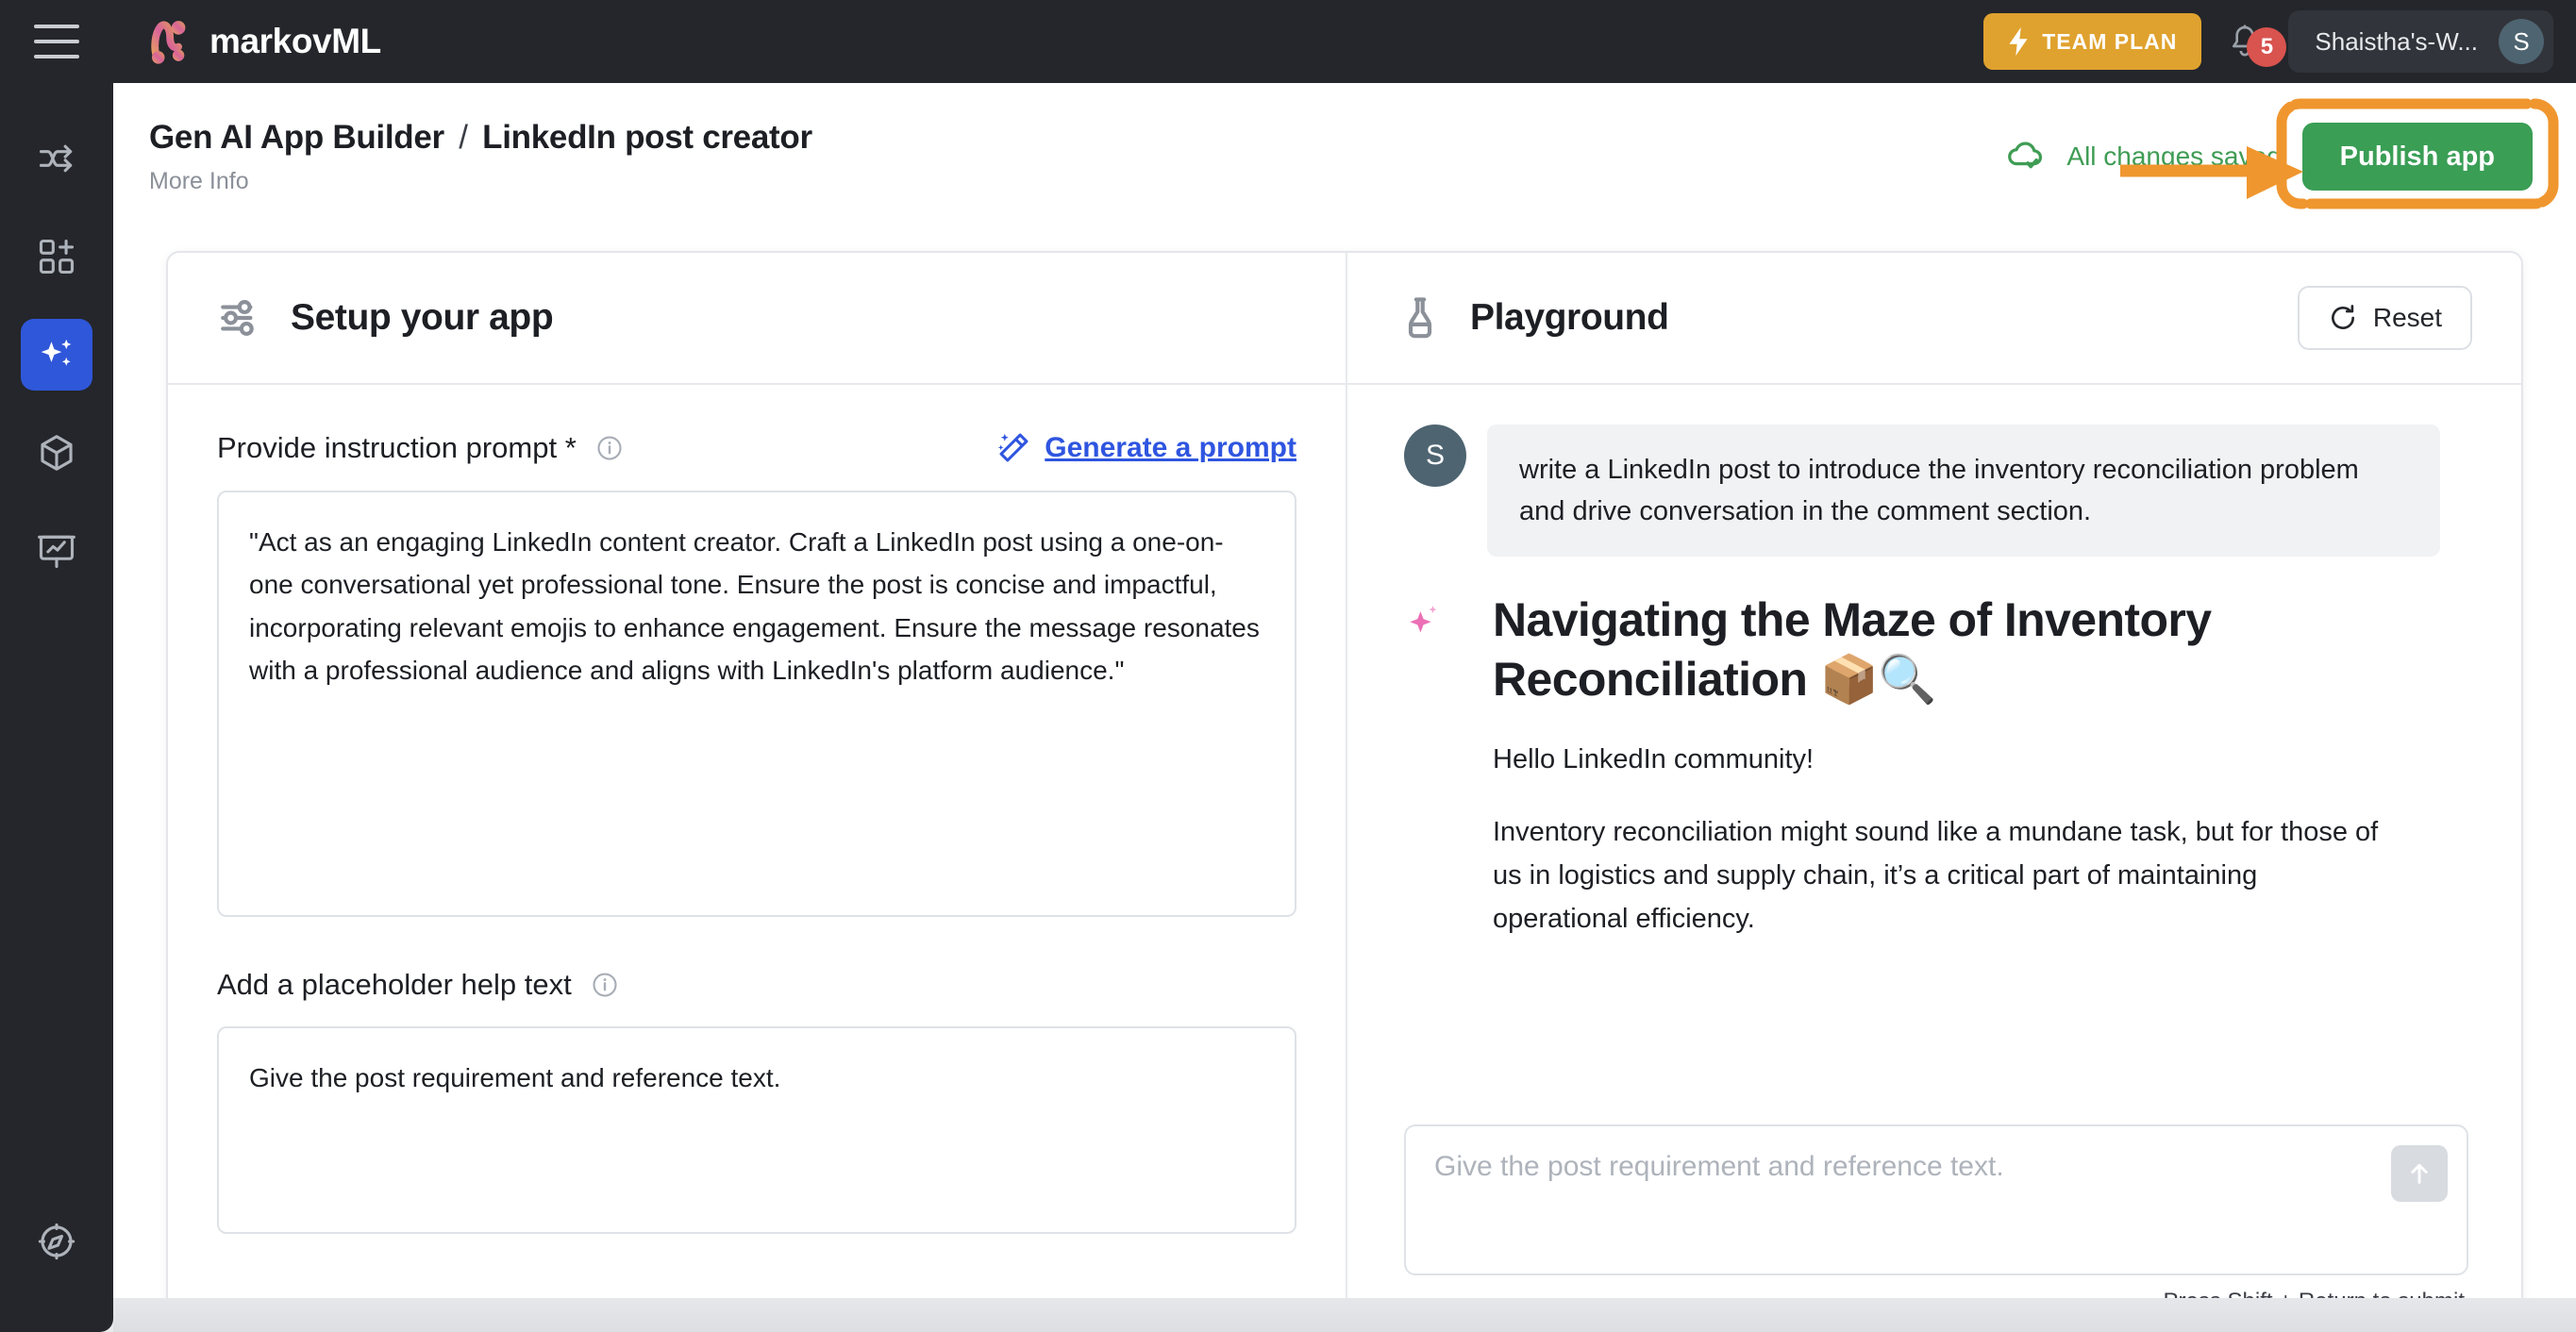  Describe the element at coordinates (1170, 447) in the screenshot. I see `generate-prompt-label: Generate a prompt` at that location.